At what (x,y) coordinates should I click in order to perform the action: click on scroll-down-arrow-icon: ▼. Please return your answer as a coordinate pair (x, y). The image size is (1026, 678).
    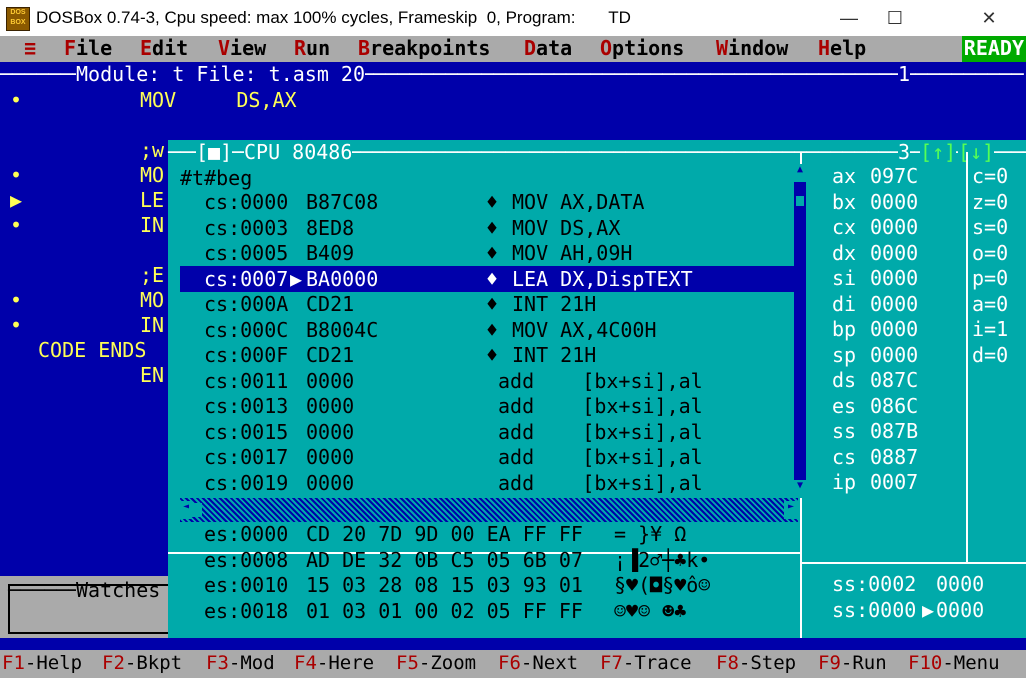
    Looking at the image, I should click on (800, 489).